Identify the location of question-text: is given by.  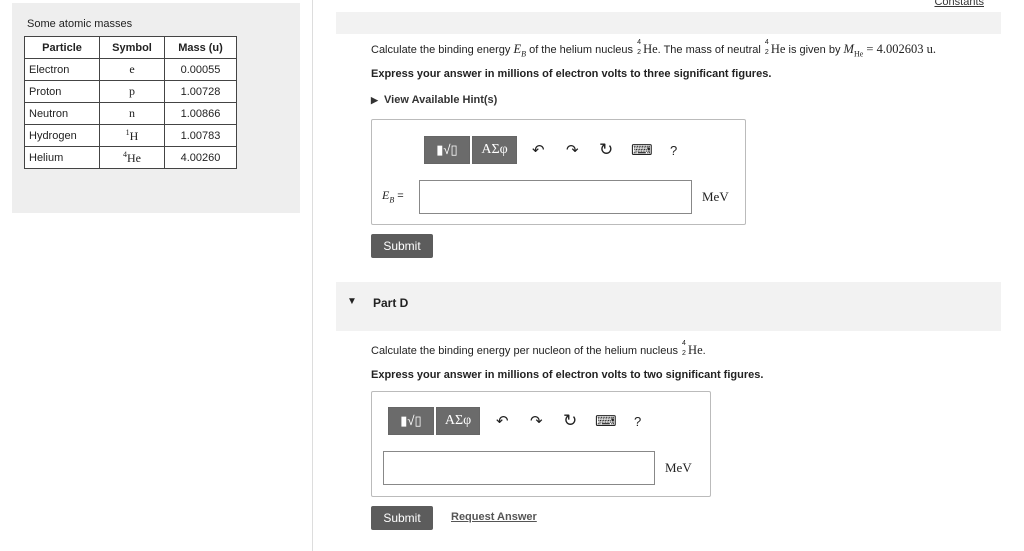
(814, 50).